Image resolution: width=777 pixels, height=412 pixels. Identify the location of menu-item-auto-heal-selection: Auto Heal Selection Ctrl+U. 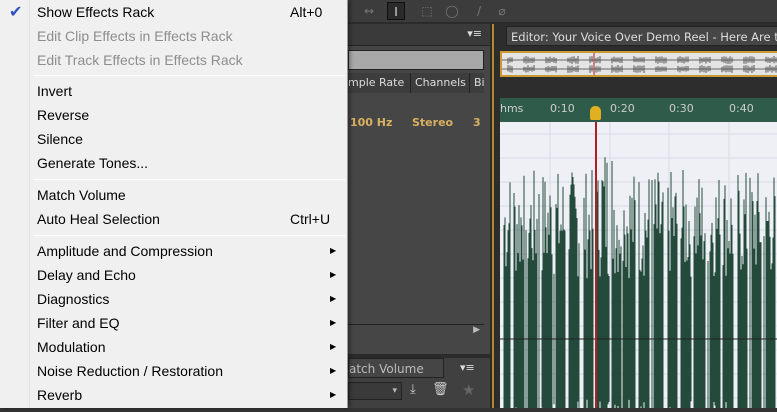
(173, 219).